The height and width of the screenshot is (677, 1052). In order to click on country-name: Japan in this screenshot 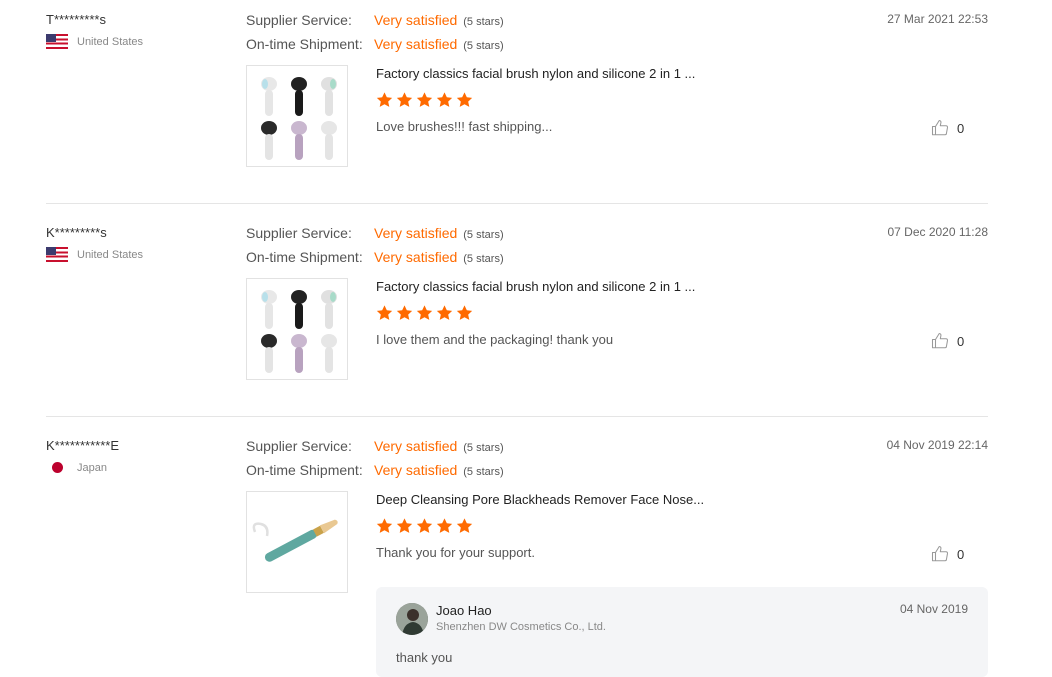, I will do `click(92, 467)`.